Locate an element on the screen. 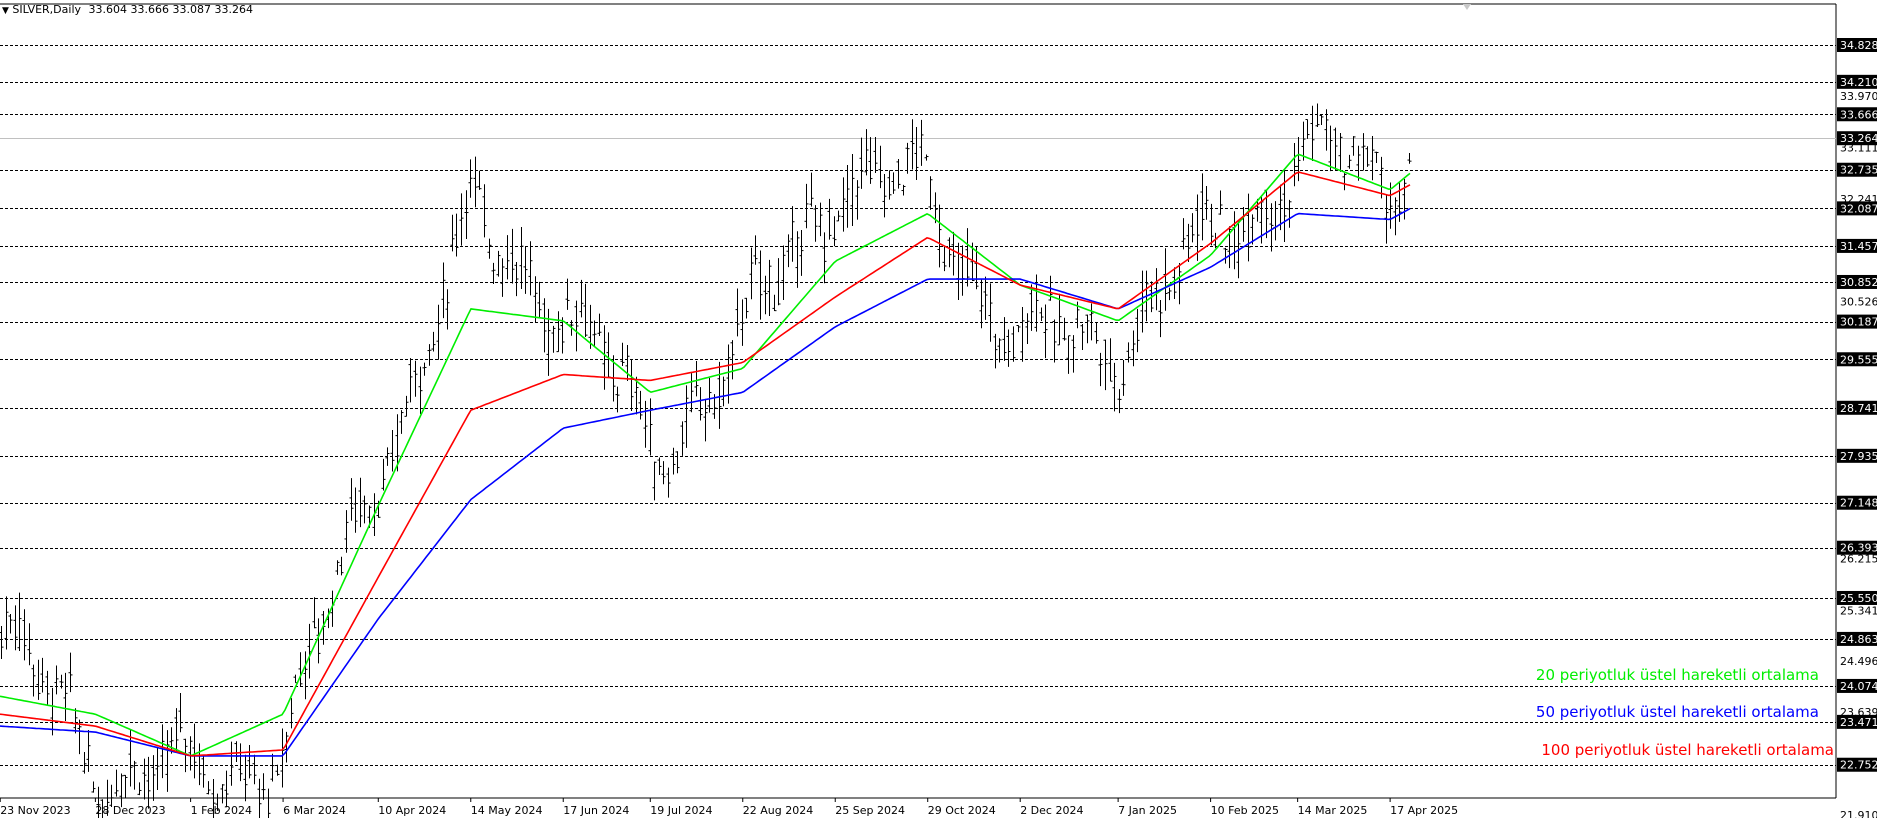  price-tag-label: 32.735 is located at coordinates (1858, 170).